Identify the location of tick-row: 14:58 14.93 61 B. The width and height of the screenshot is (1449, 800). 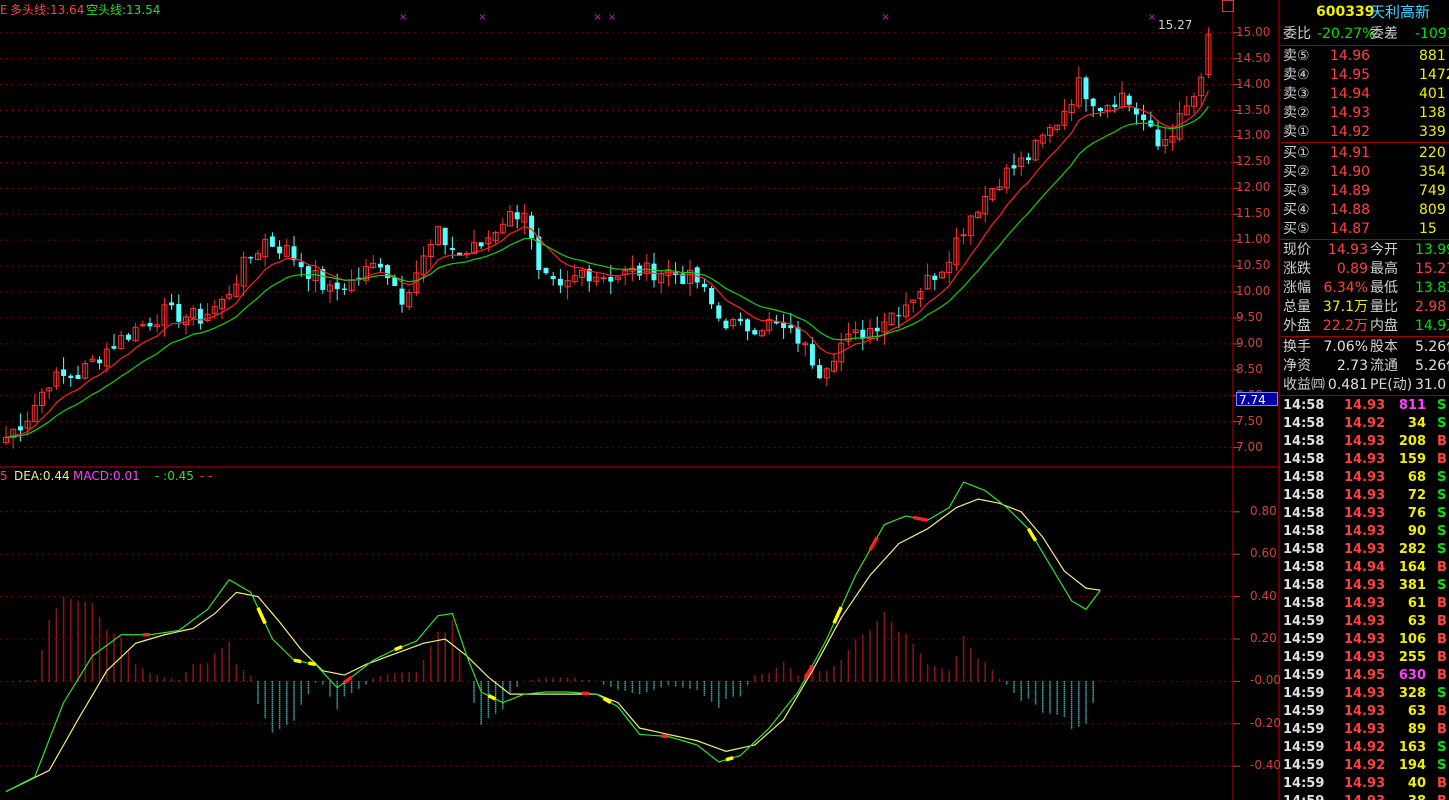
(1365, 604).